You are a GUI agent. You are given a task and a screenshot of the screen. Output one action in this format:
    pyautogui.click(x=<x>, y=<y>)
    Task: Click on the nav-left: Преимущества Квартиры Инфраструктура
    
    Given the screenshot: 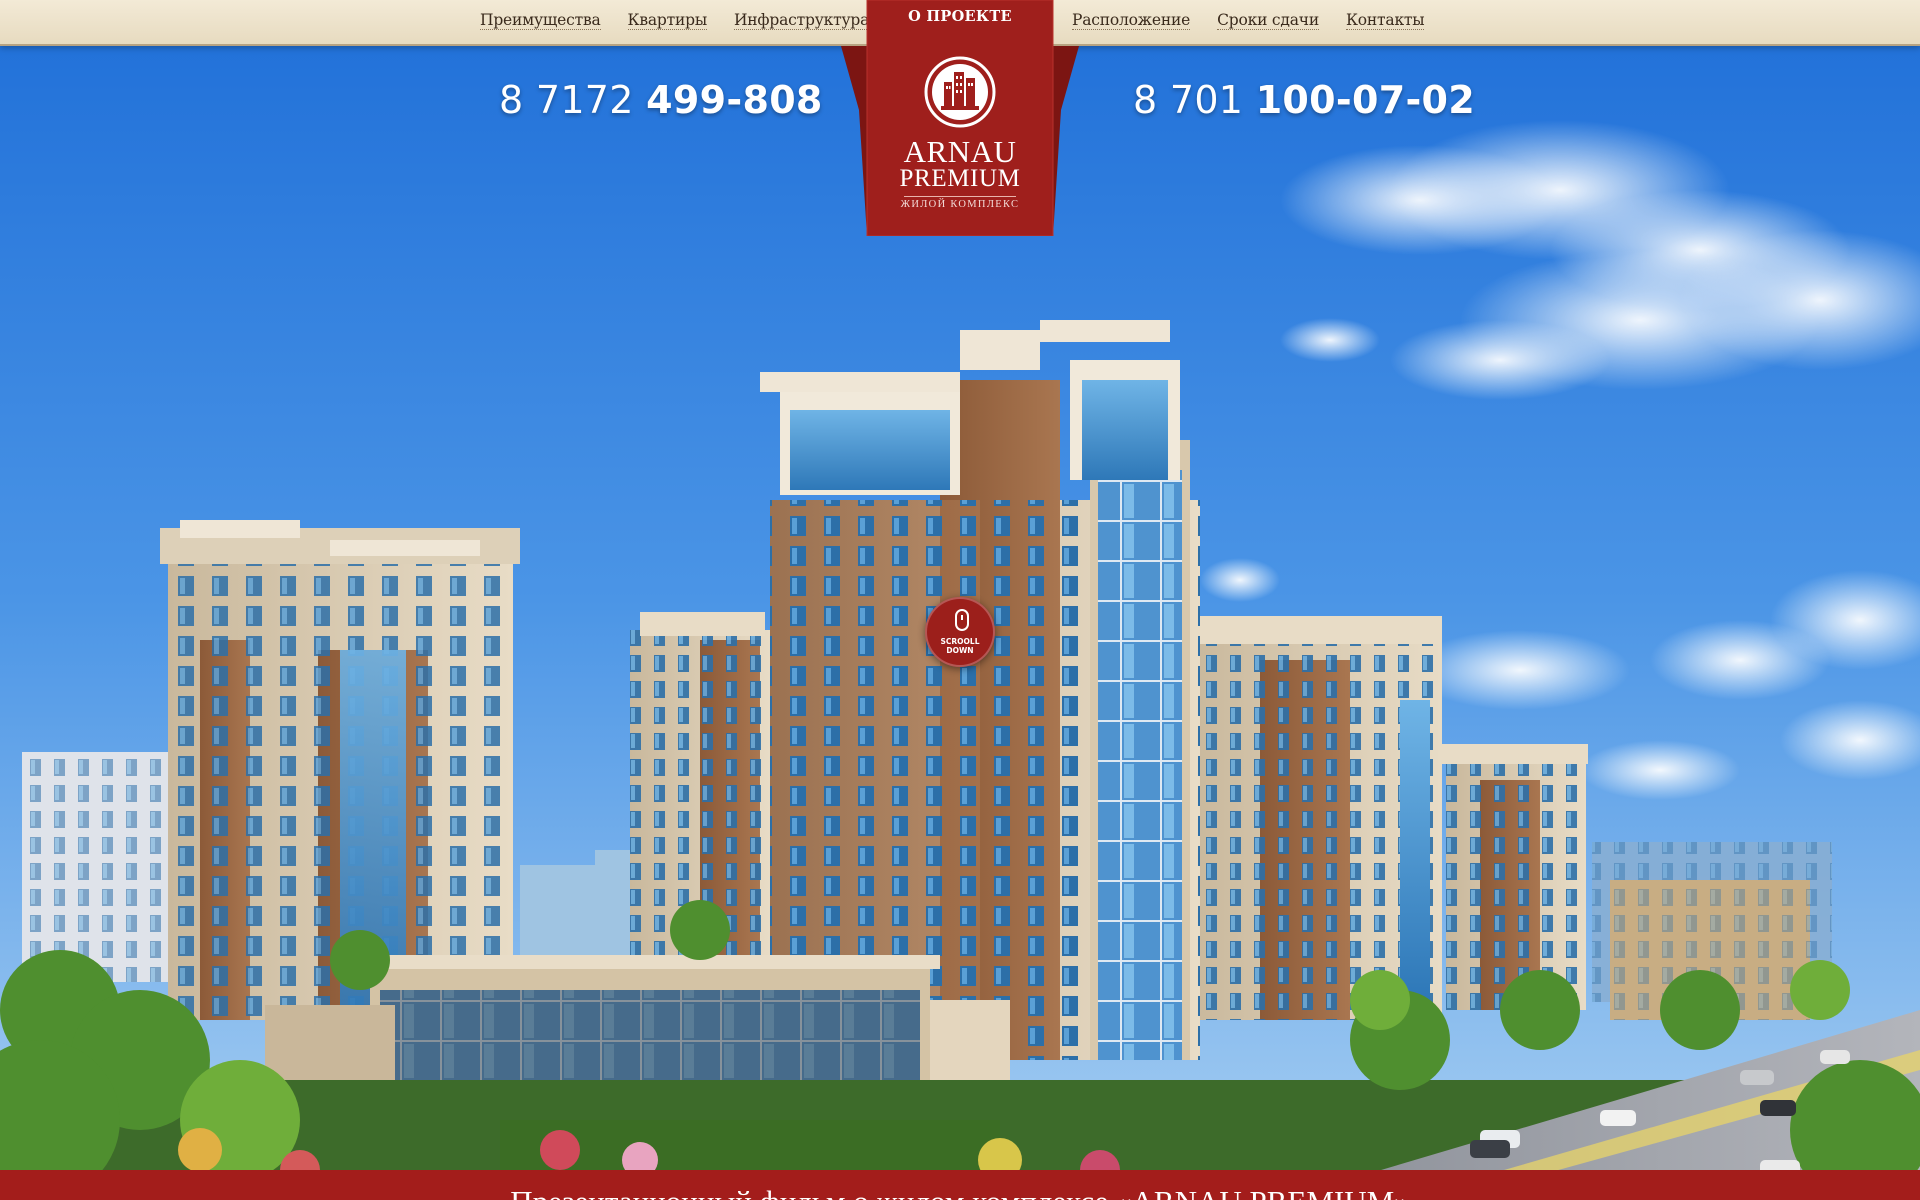 What is the action you would take?
    pyautogui.click(x=688, y=20)
    